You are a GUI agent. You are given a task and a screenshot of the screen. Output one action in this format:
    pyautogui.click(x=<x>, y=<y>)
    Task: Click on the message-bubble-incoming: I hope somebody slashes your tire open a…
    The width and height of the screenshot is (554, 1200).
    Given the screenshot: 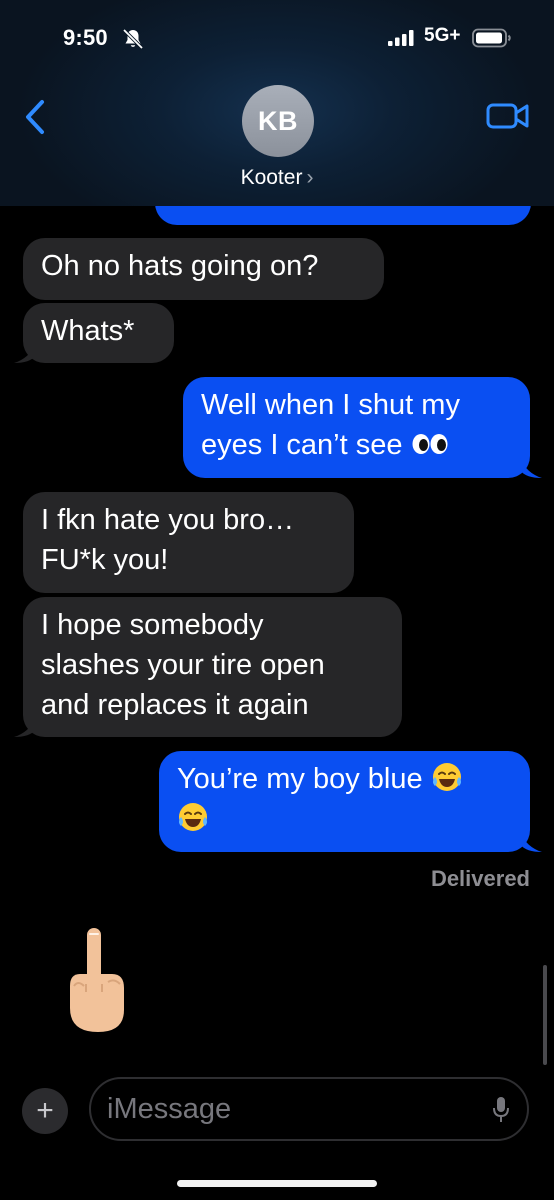 What is the action you would take?
    pyautogui.click(x=212, y=667)
    